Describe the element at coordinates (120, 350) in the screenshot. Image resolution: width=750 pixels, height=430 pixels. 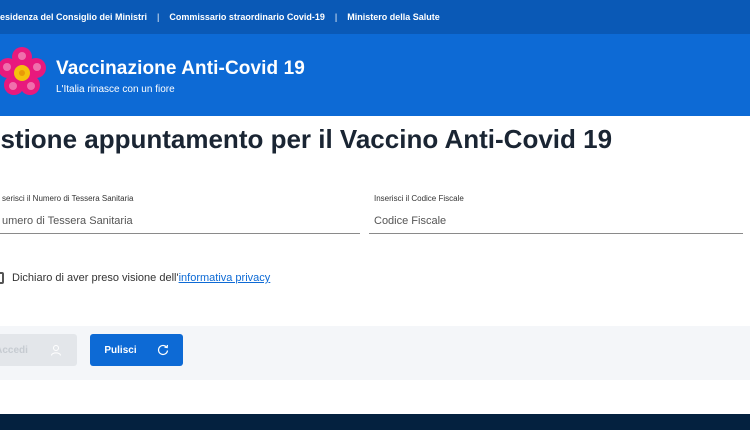
I see `pulisci-label: Pulisci` at that location.